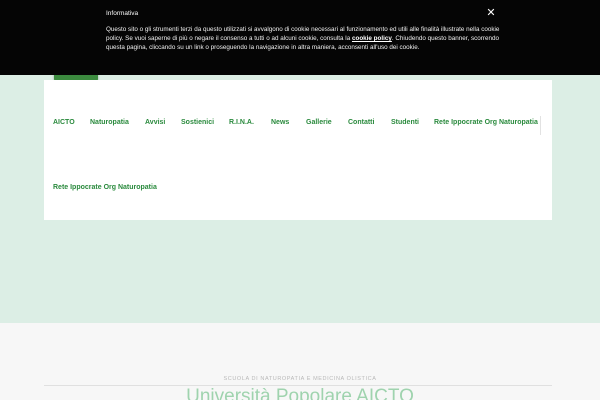 This screenshot has width=600, height=400. Describe the element at coordinates (491, 13) in the screenshot. I see `close-icon: ✕` at that location.